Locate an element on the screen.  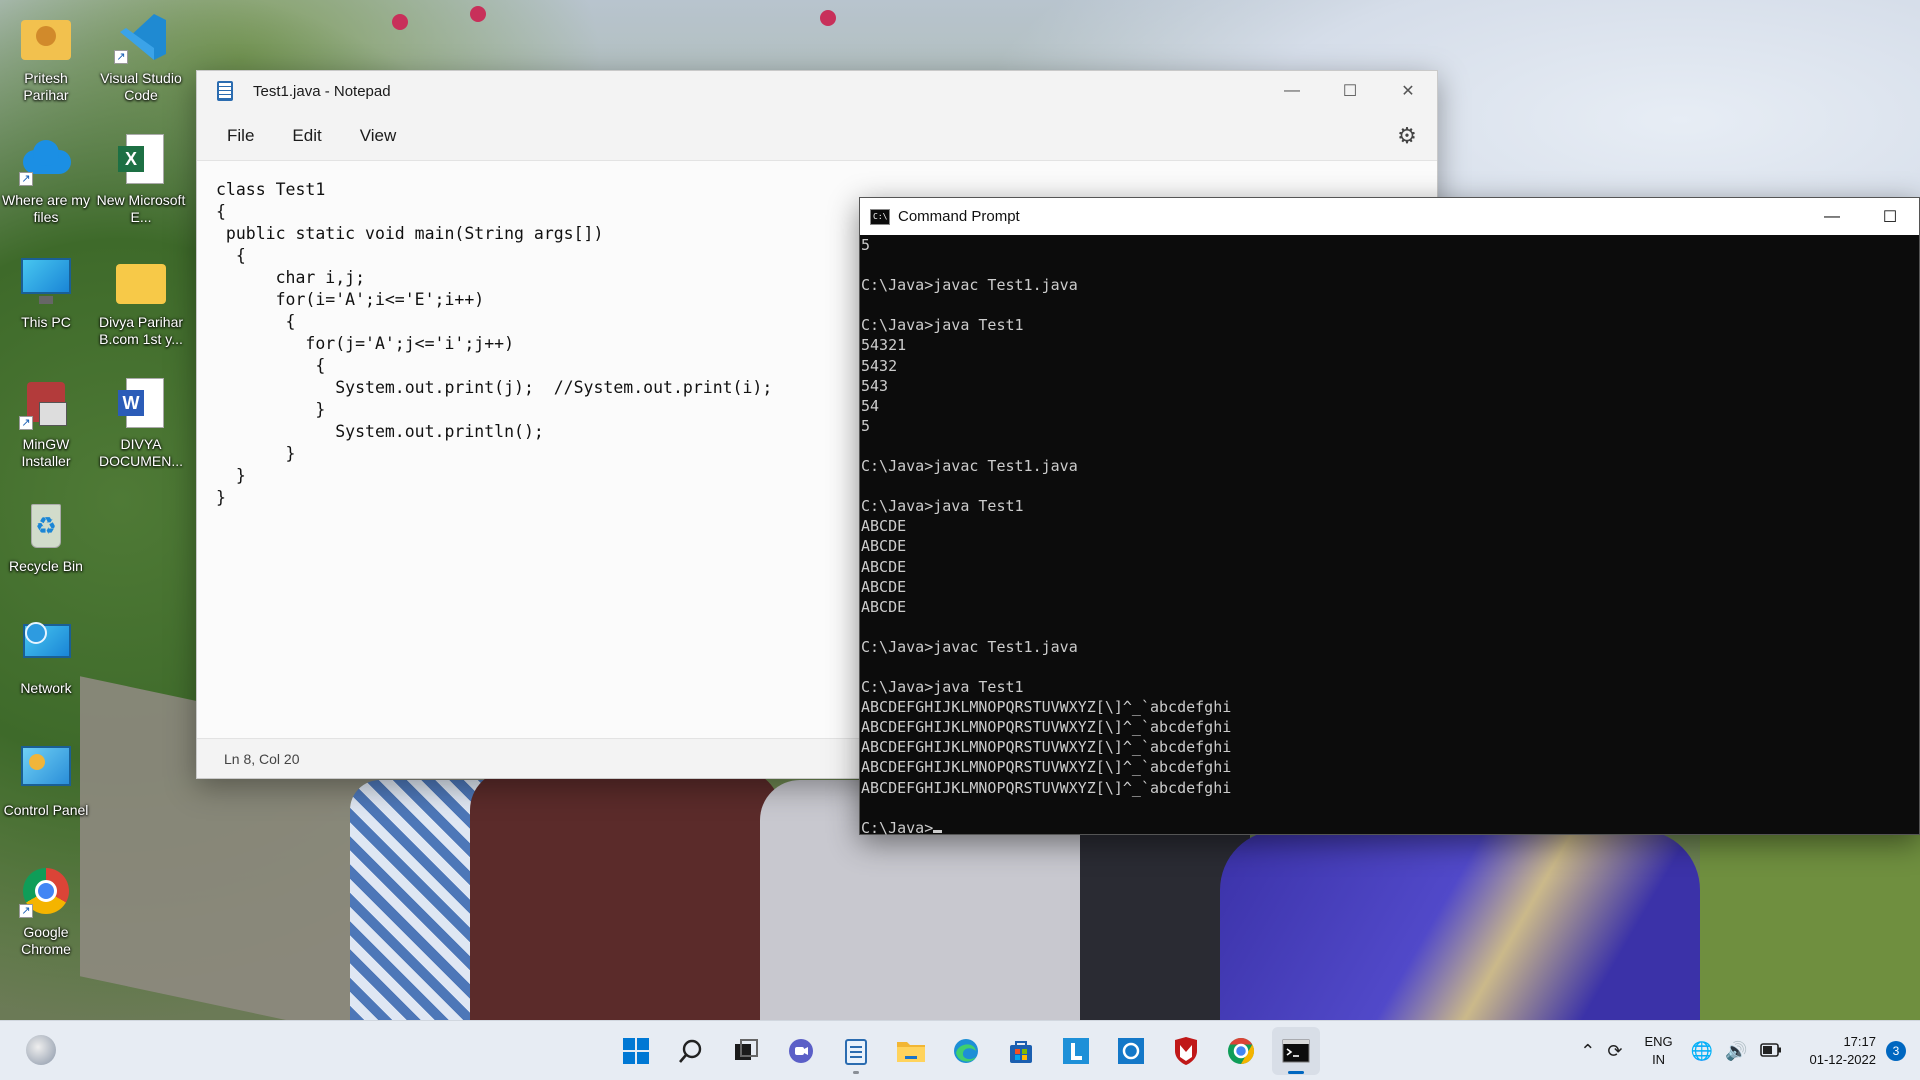
taskbar-command-prompt is located at coordinates (1296, 1051).